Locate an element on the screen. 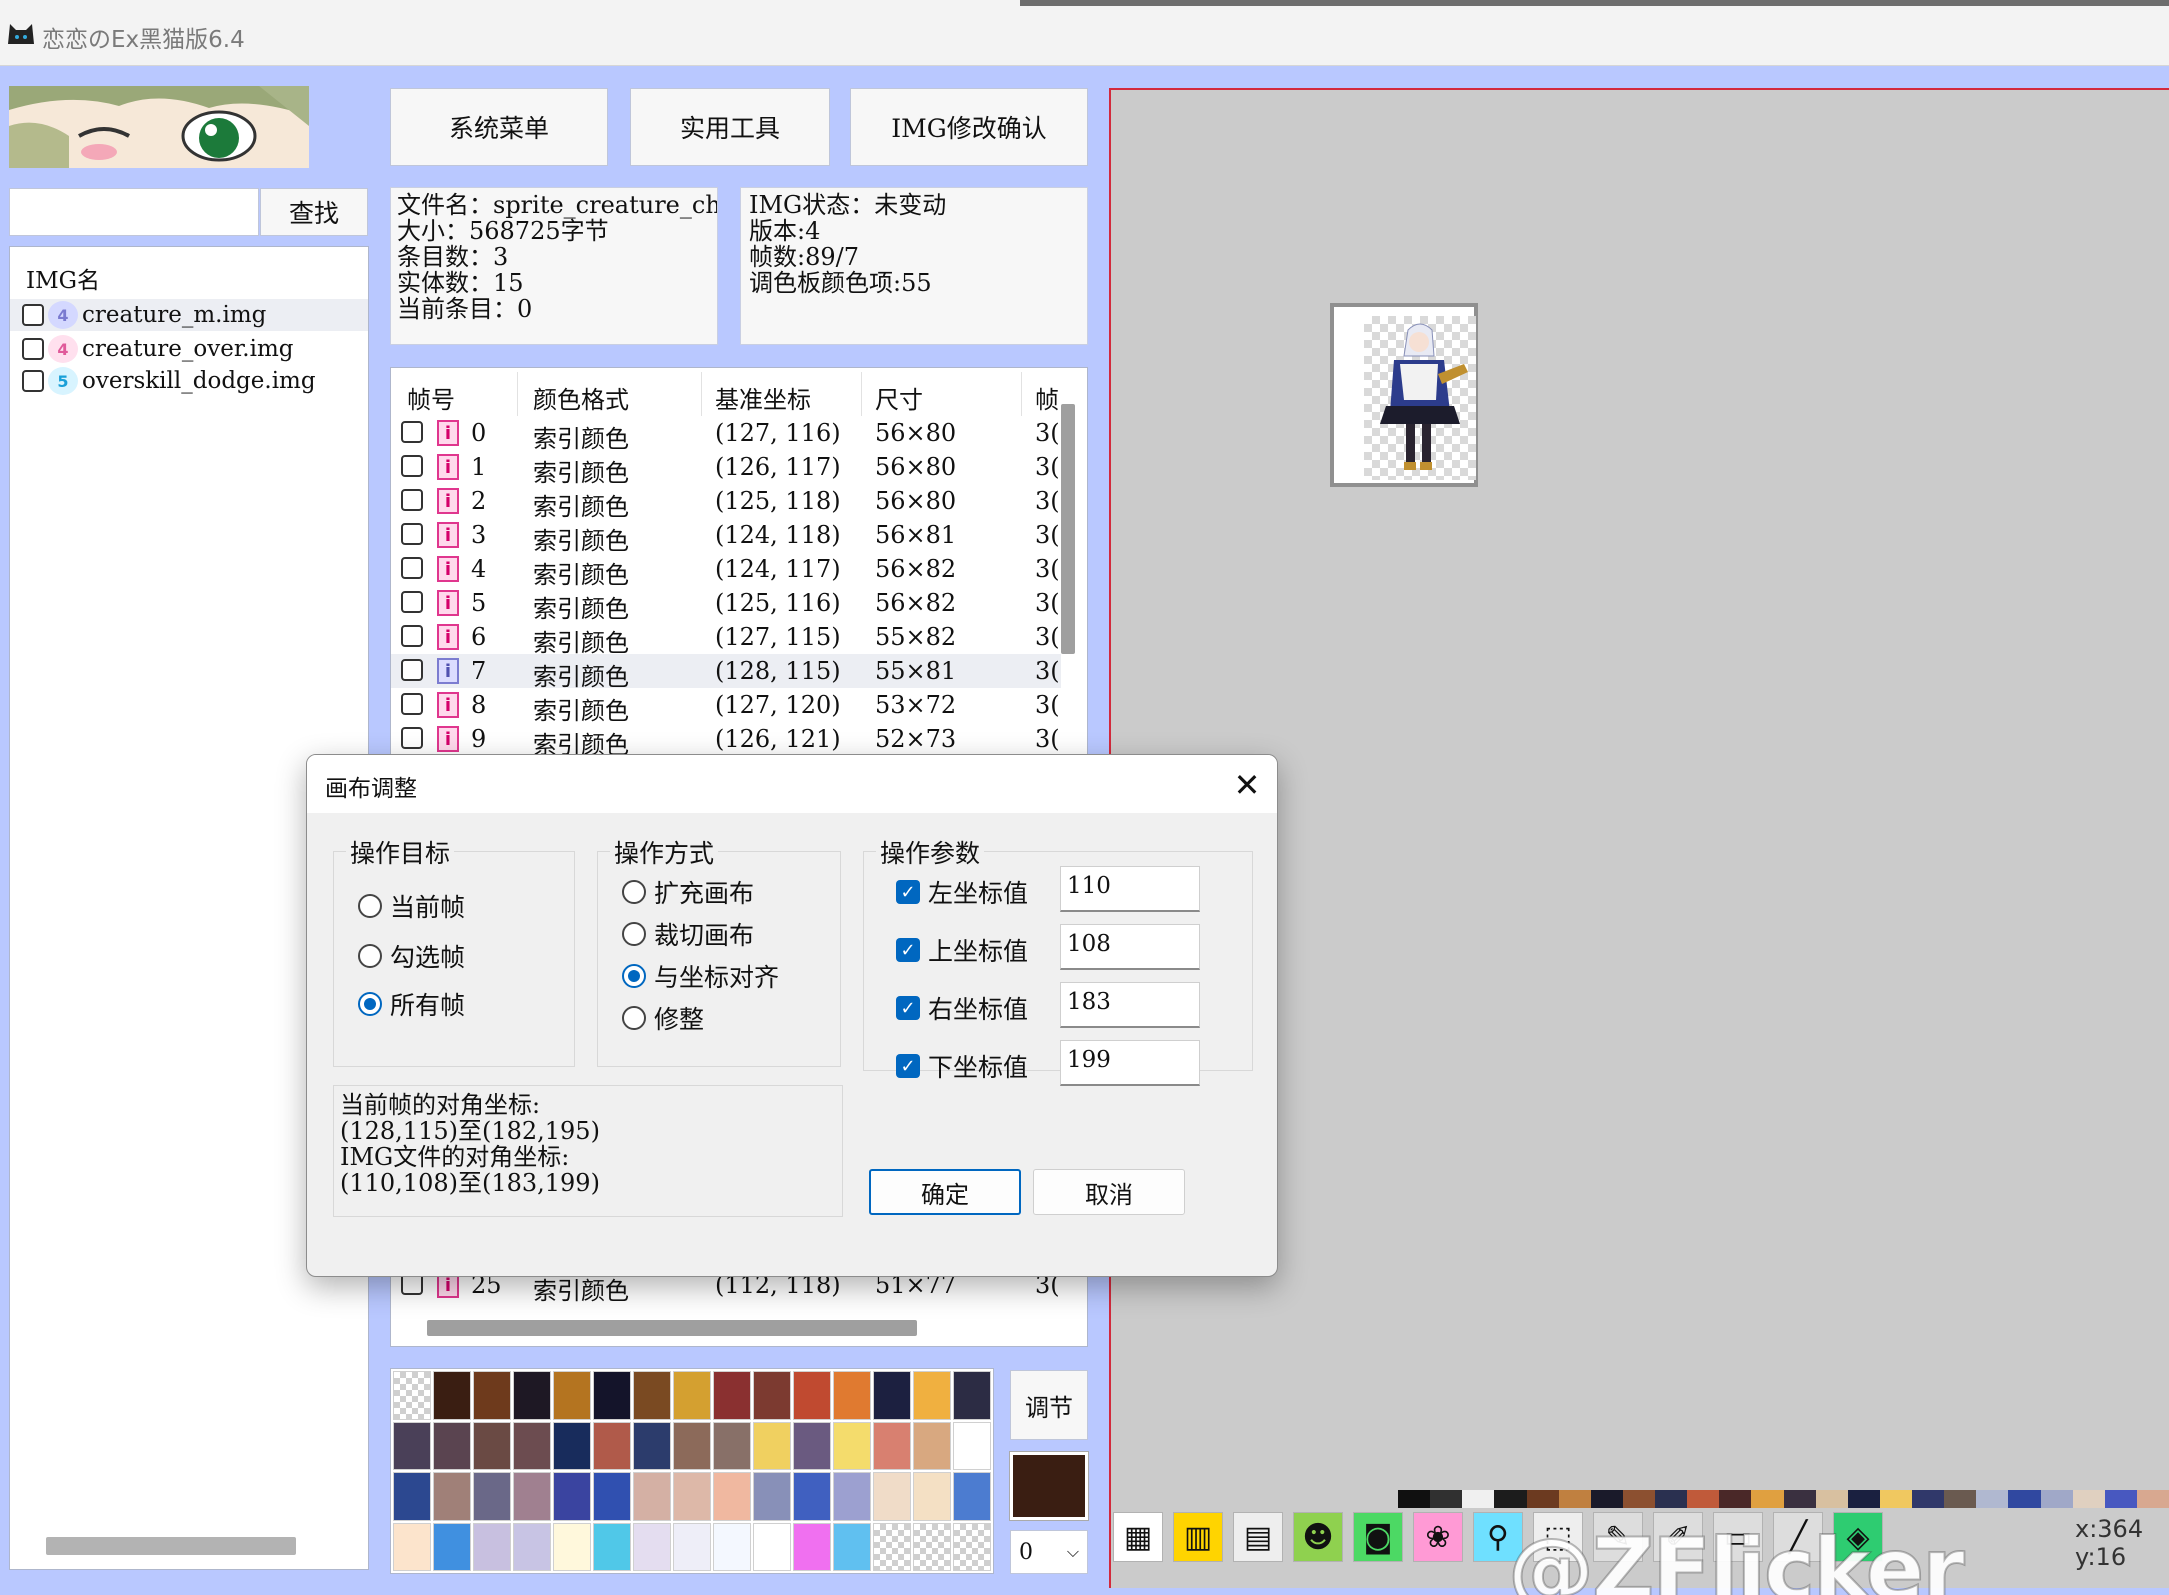 Image resolution: width=2169 pixels, height=1595 pixels. table-row: i 6 索引颜色 (127, 115) 55×82 3( is located at coordinates (726, 638).